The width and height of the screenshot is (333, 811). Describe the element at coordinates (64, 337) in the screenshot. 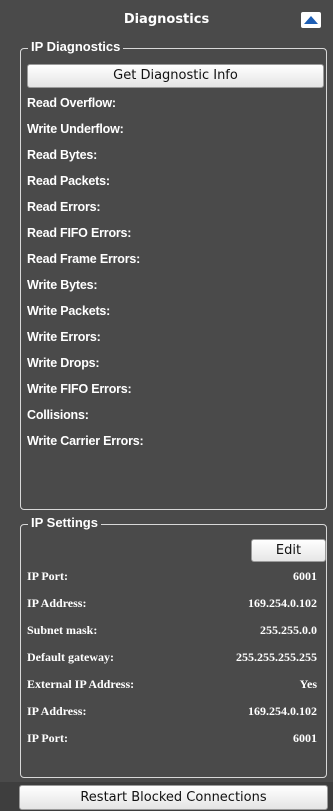

I see `diag-write-errors: Write Errors:` at that location.